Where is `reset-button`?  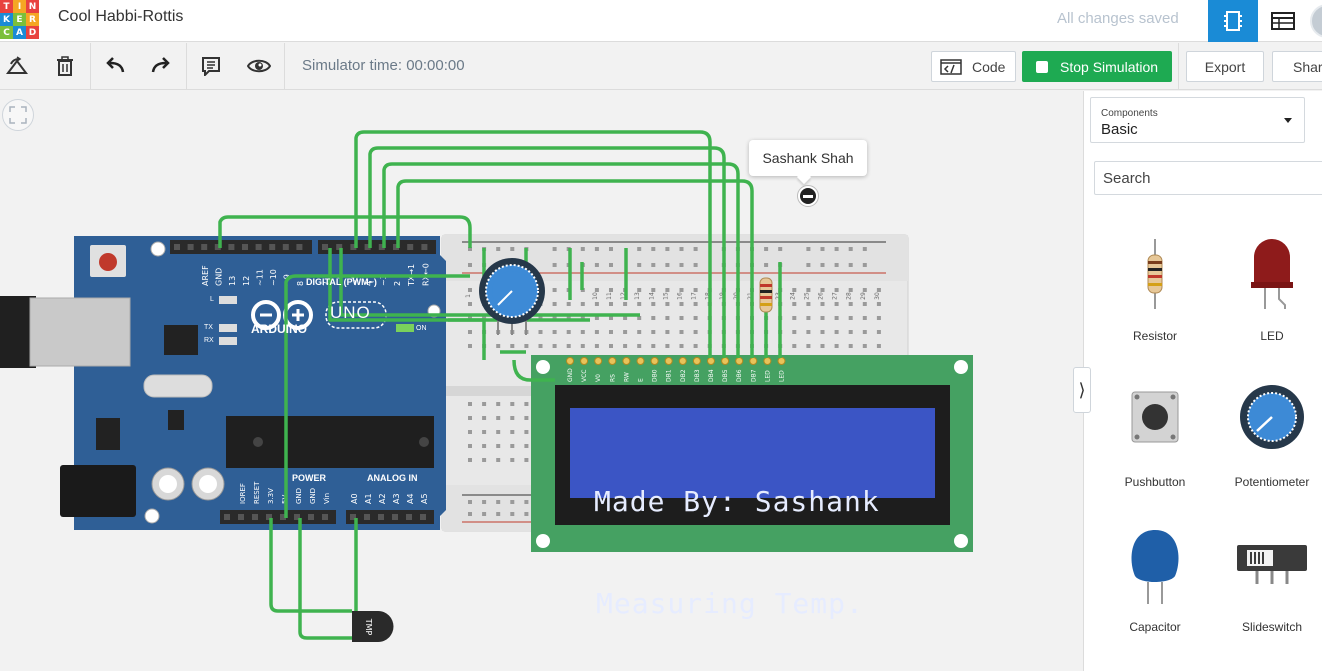 reset-button is located at coordinates (108, 262).